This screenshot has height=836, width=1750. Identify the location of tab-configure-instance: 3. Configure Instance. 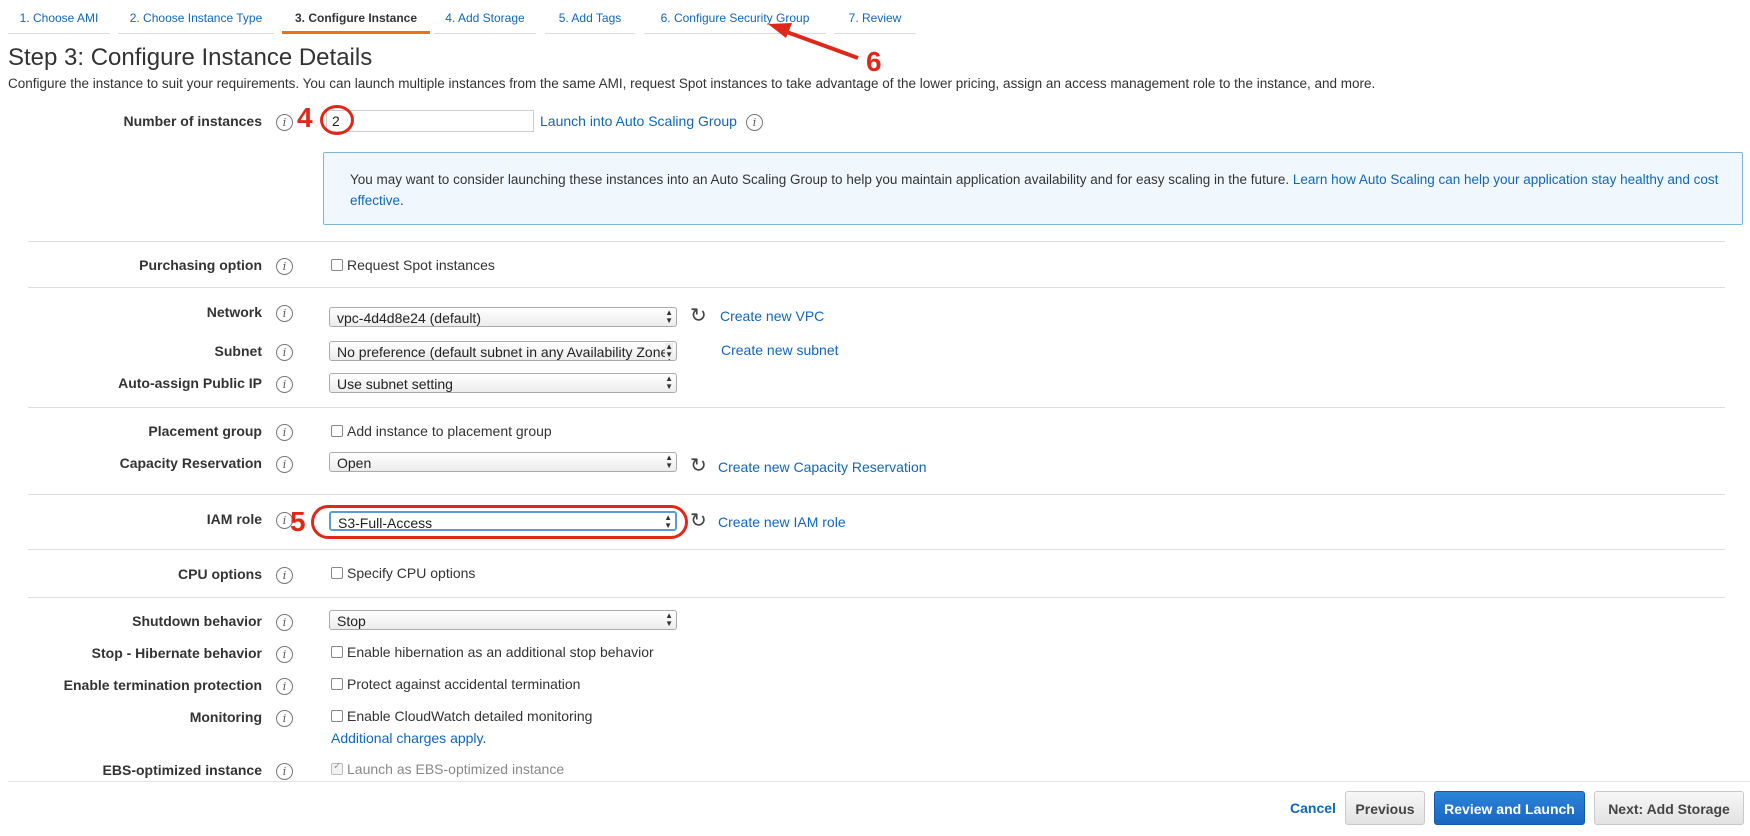
(356, 17).